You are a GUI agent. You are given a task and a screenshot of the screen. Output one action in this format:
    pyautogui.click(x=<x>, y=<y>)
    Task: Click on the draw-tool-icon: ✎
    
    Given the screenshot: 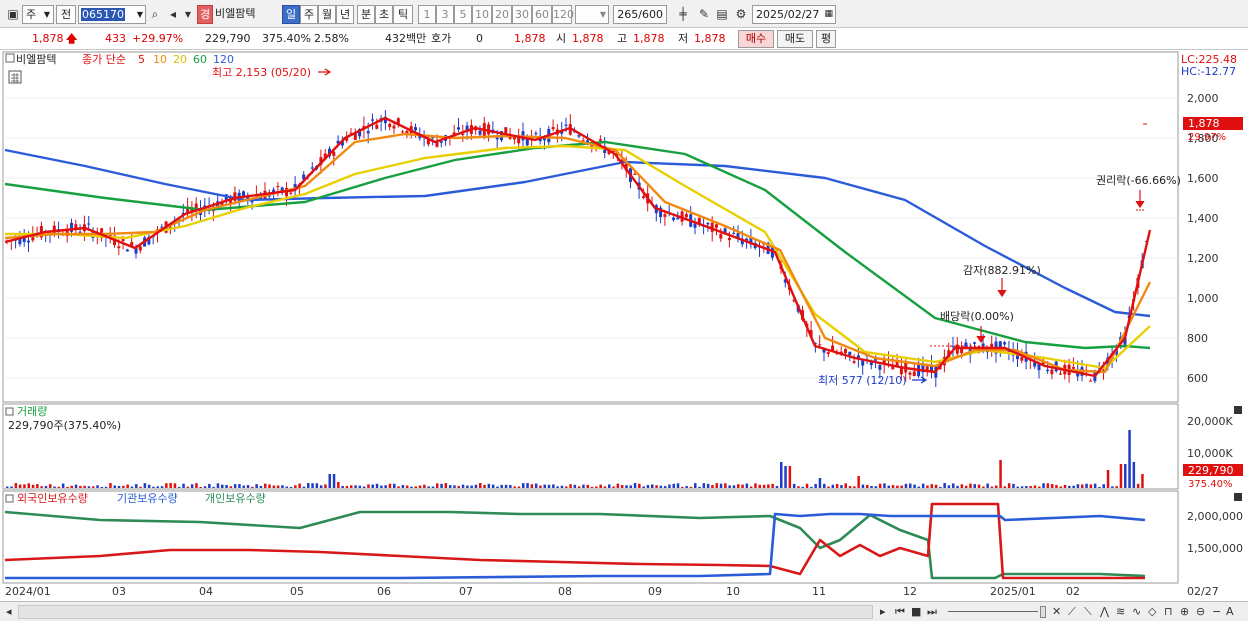 What is the action you would take?
    pyautogui.click(x=704, y=14)
    